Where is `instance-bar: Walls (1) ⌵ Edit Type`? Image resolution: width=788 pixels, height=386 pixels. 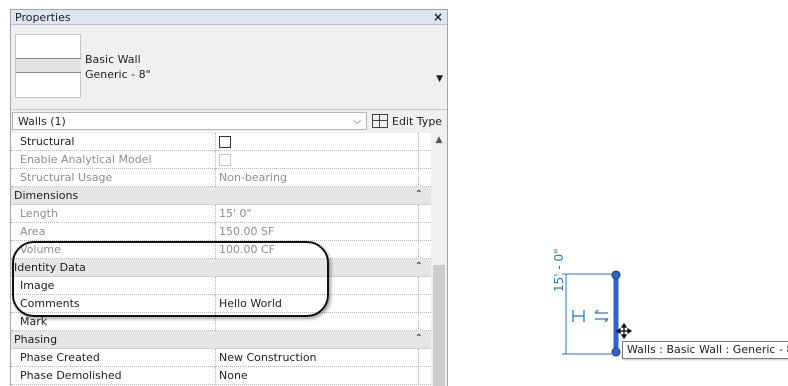
instance-bar: Walls (1) ⌵ Edit Type is located at coordinates (229, 121).